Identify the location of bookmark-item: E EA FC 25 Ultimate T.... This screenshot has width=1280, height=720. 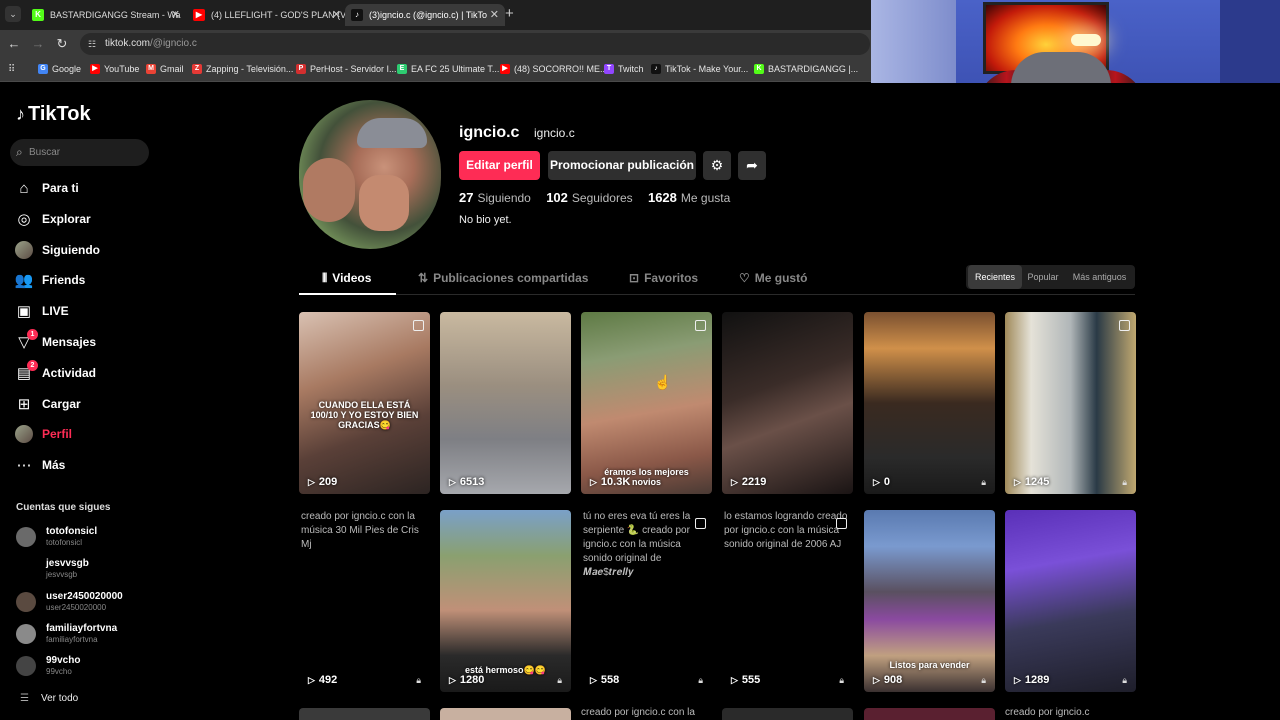
(448, 69).